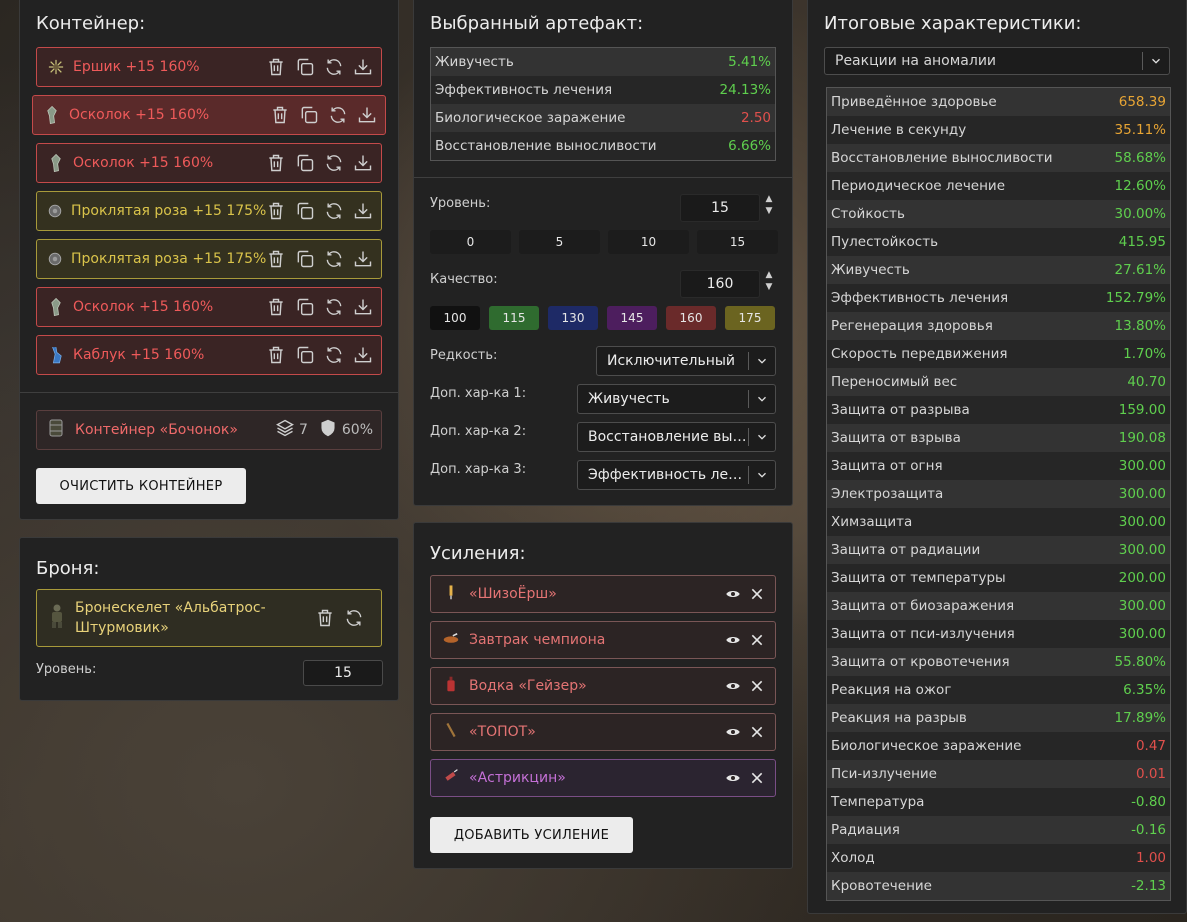  What do you see at coordinates (676, 399) in the screenshot?
I see `extra1-select: Живучесть` at bounding box center [676, 399].